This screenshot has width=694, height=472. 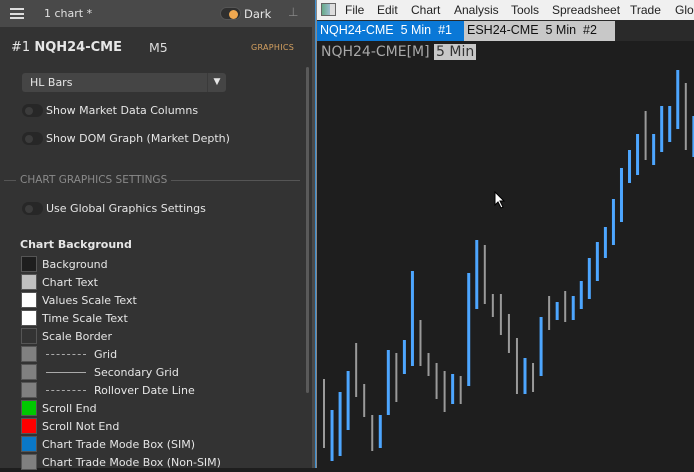 What do you see at coordinates (476, 10) in the screenshot?
I see `menu-analysis: Analysis` at bounding box center [476, 10].